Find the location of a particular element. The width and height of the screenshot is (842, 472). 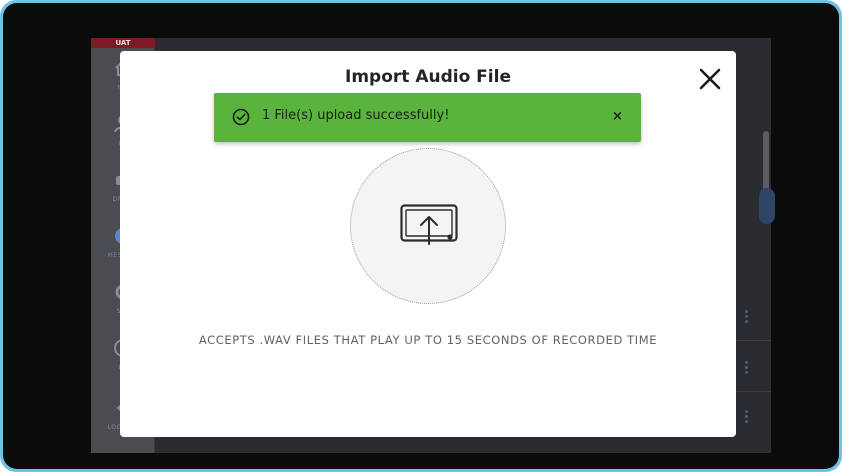

check-circle-icon is located at coordinates (241, 117).